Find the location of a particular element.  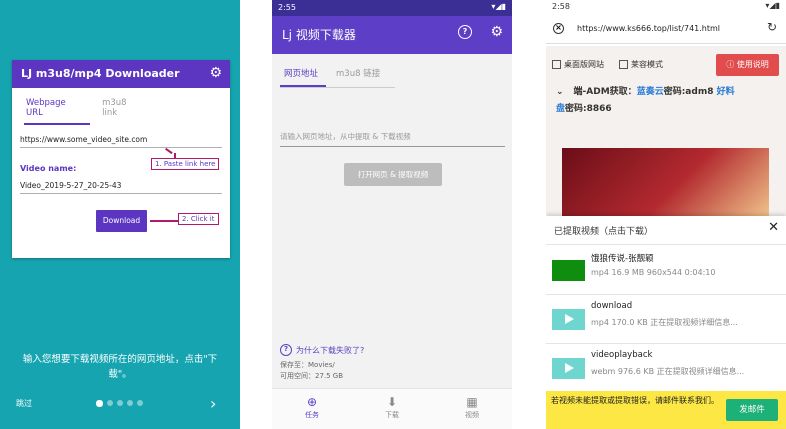

page-indicator is located at coordinates (121, 403).